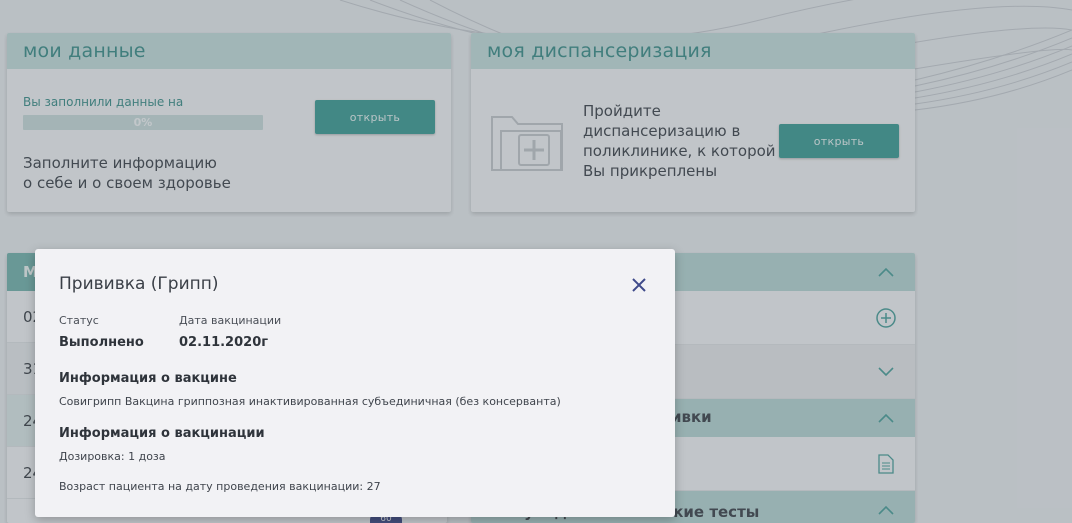 The image size is (1072, 523). I want to click on modal-title: Прививка (Грипп), so click(139, 284).